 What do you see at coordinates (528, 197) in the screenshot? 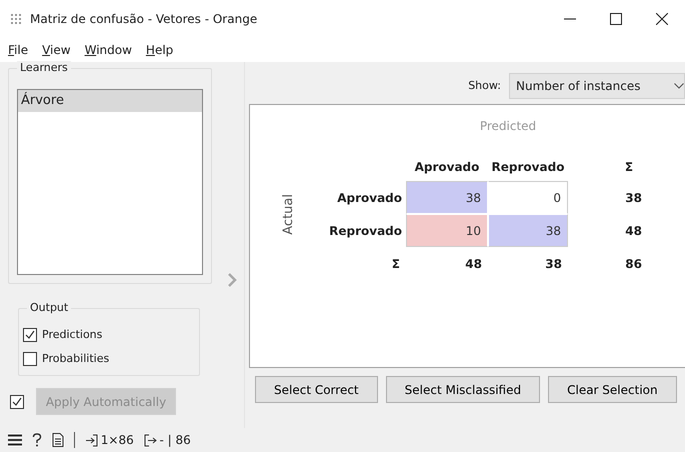
I see `matrix-cell: 0` at bounding box center [528, 197].